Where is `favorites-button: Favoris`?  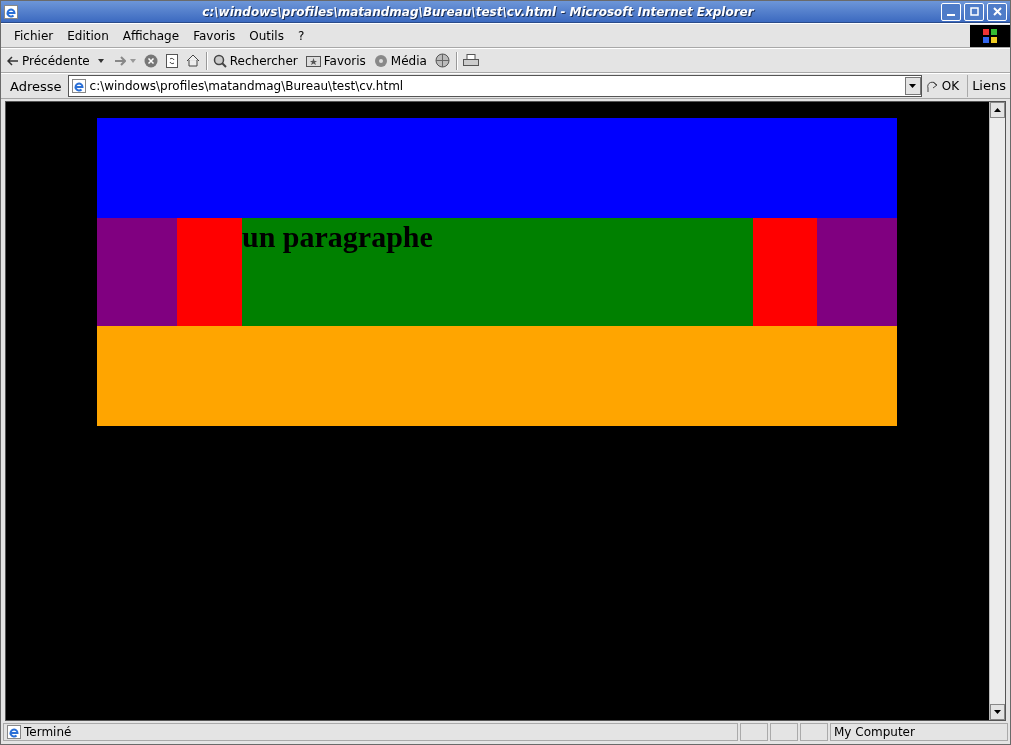
favorites-button: Favoris is located at coordinates (335, 60).